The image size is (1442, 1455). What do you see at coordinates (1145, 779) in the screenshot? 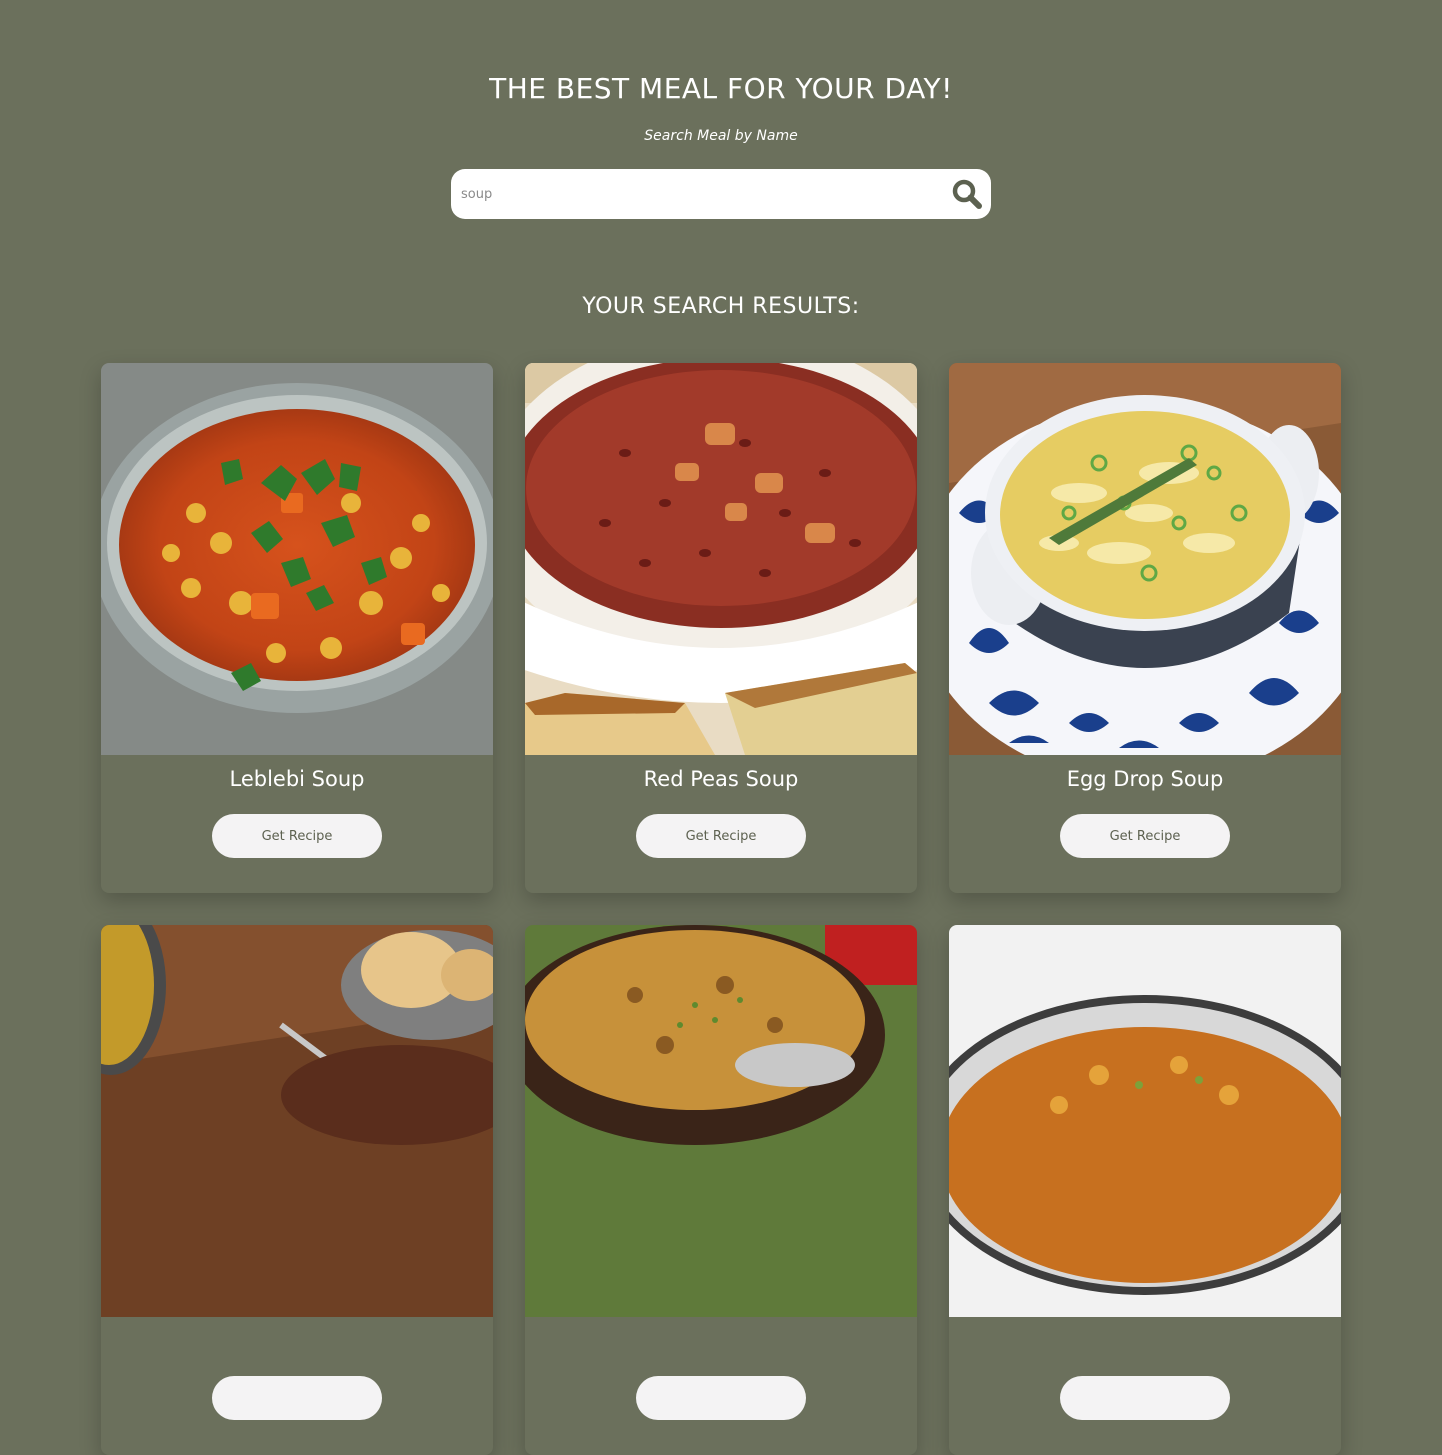
I see `meal-name: Egg Drop Soup` at bounding box center [1145, 779].